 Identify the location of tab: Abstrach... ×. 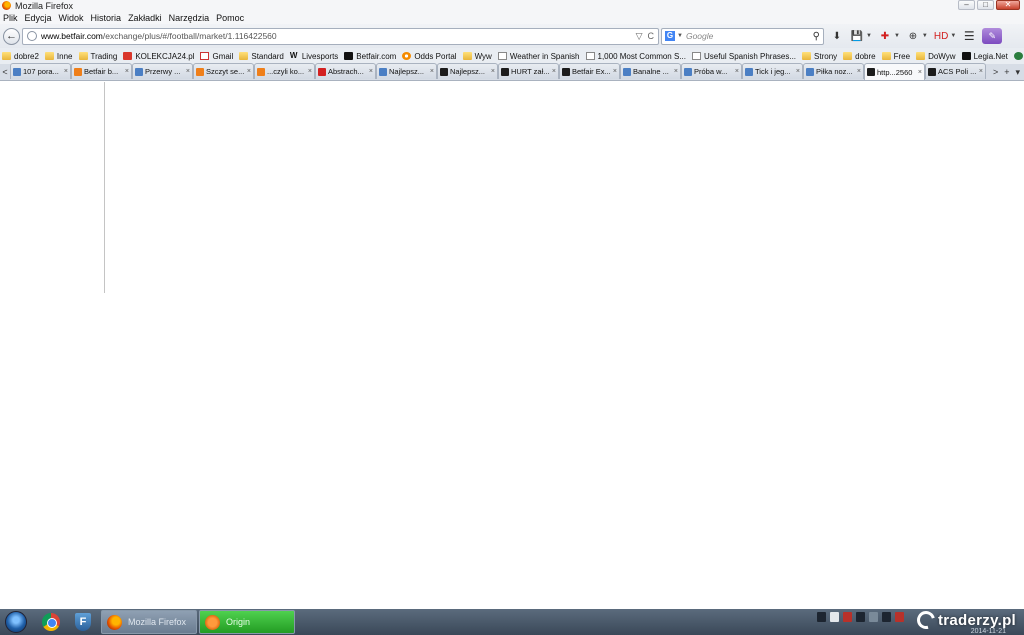
(345, 71).